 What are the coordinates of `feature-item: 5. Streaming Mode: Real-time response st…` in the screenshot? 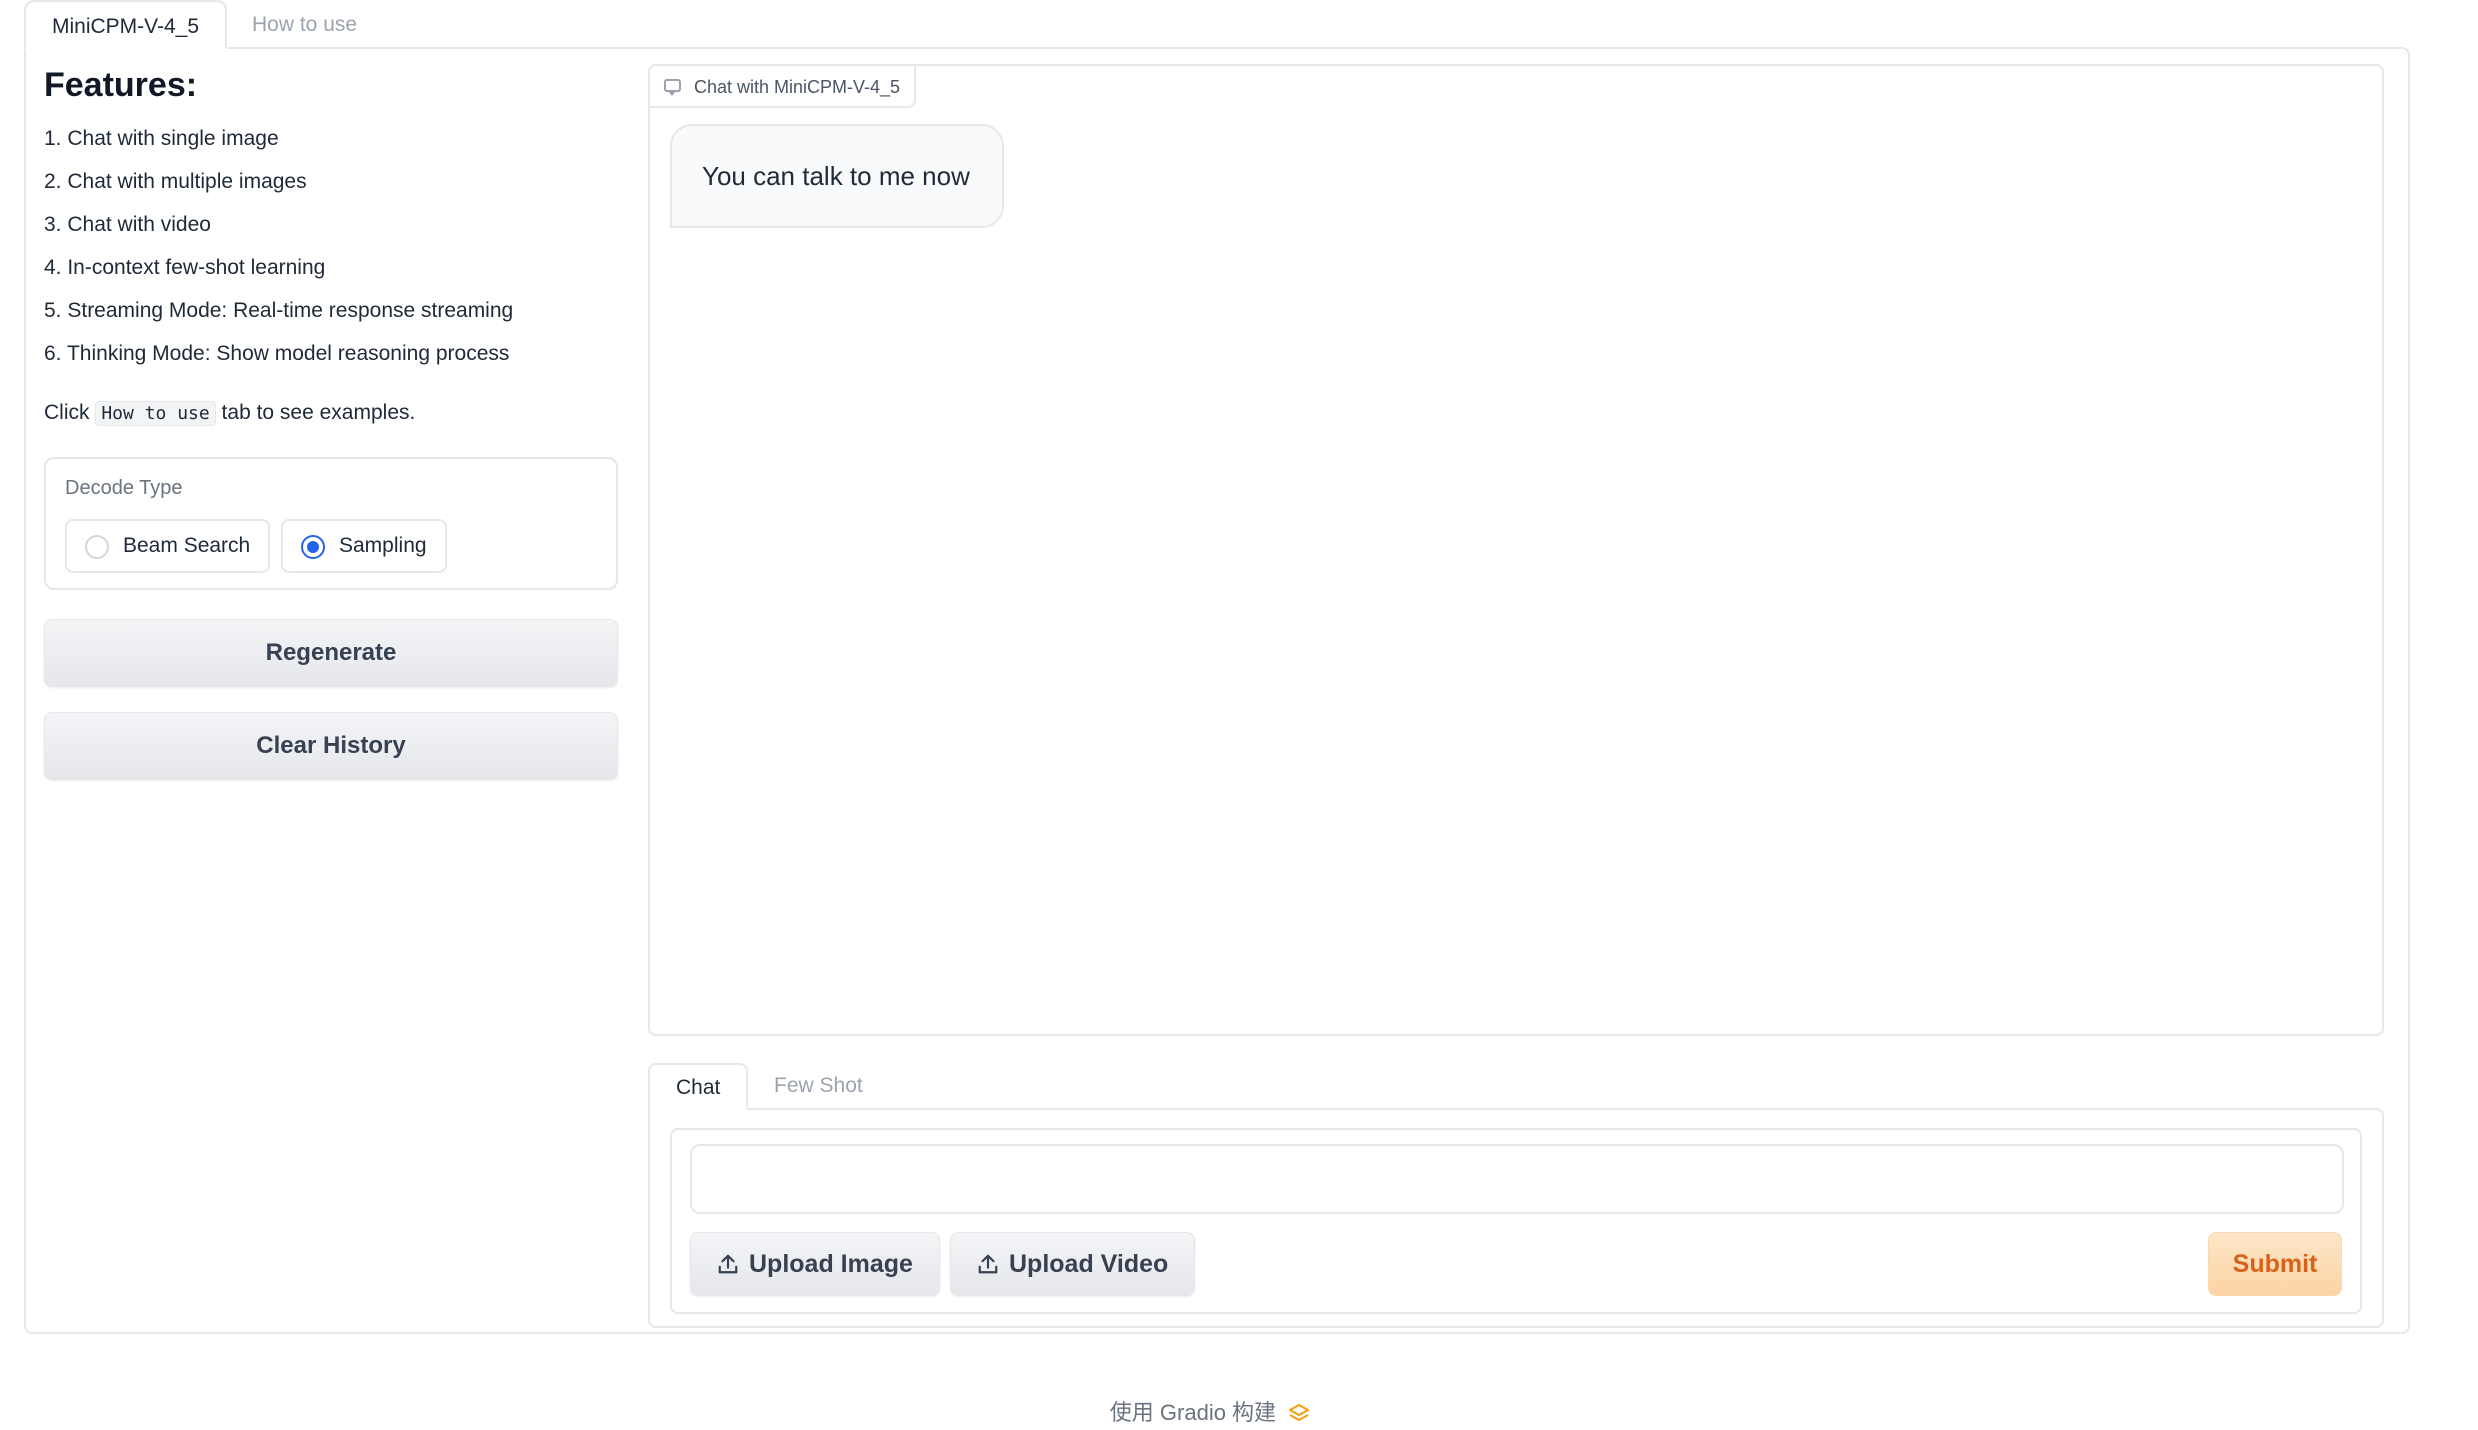 It's located at (279, 310).